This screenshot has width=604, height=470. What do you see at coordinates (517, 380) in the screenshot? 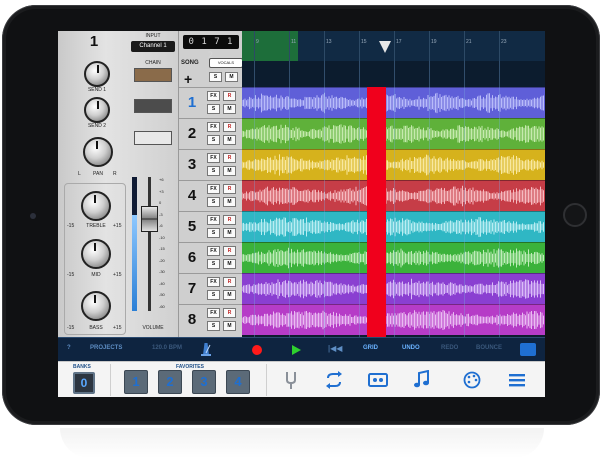
I see `menu-icon` at bounding box center [517, 380].